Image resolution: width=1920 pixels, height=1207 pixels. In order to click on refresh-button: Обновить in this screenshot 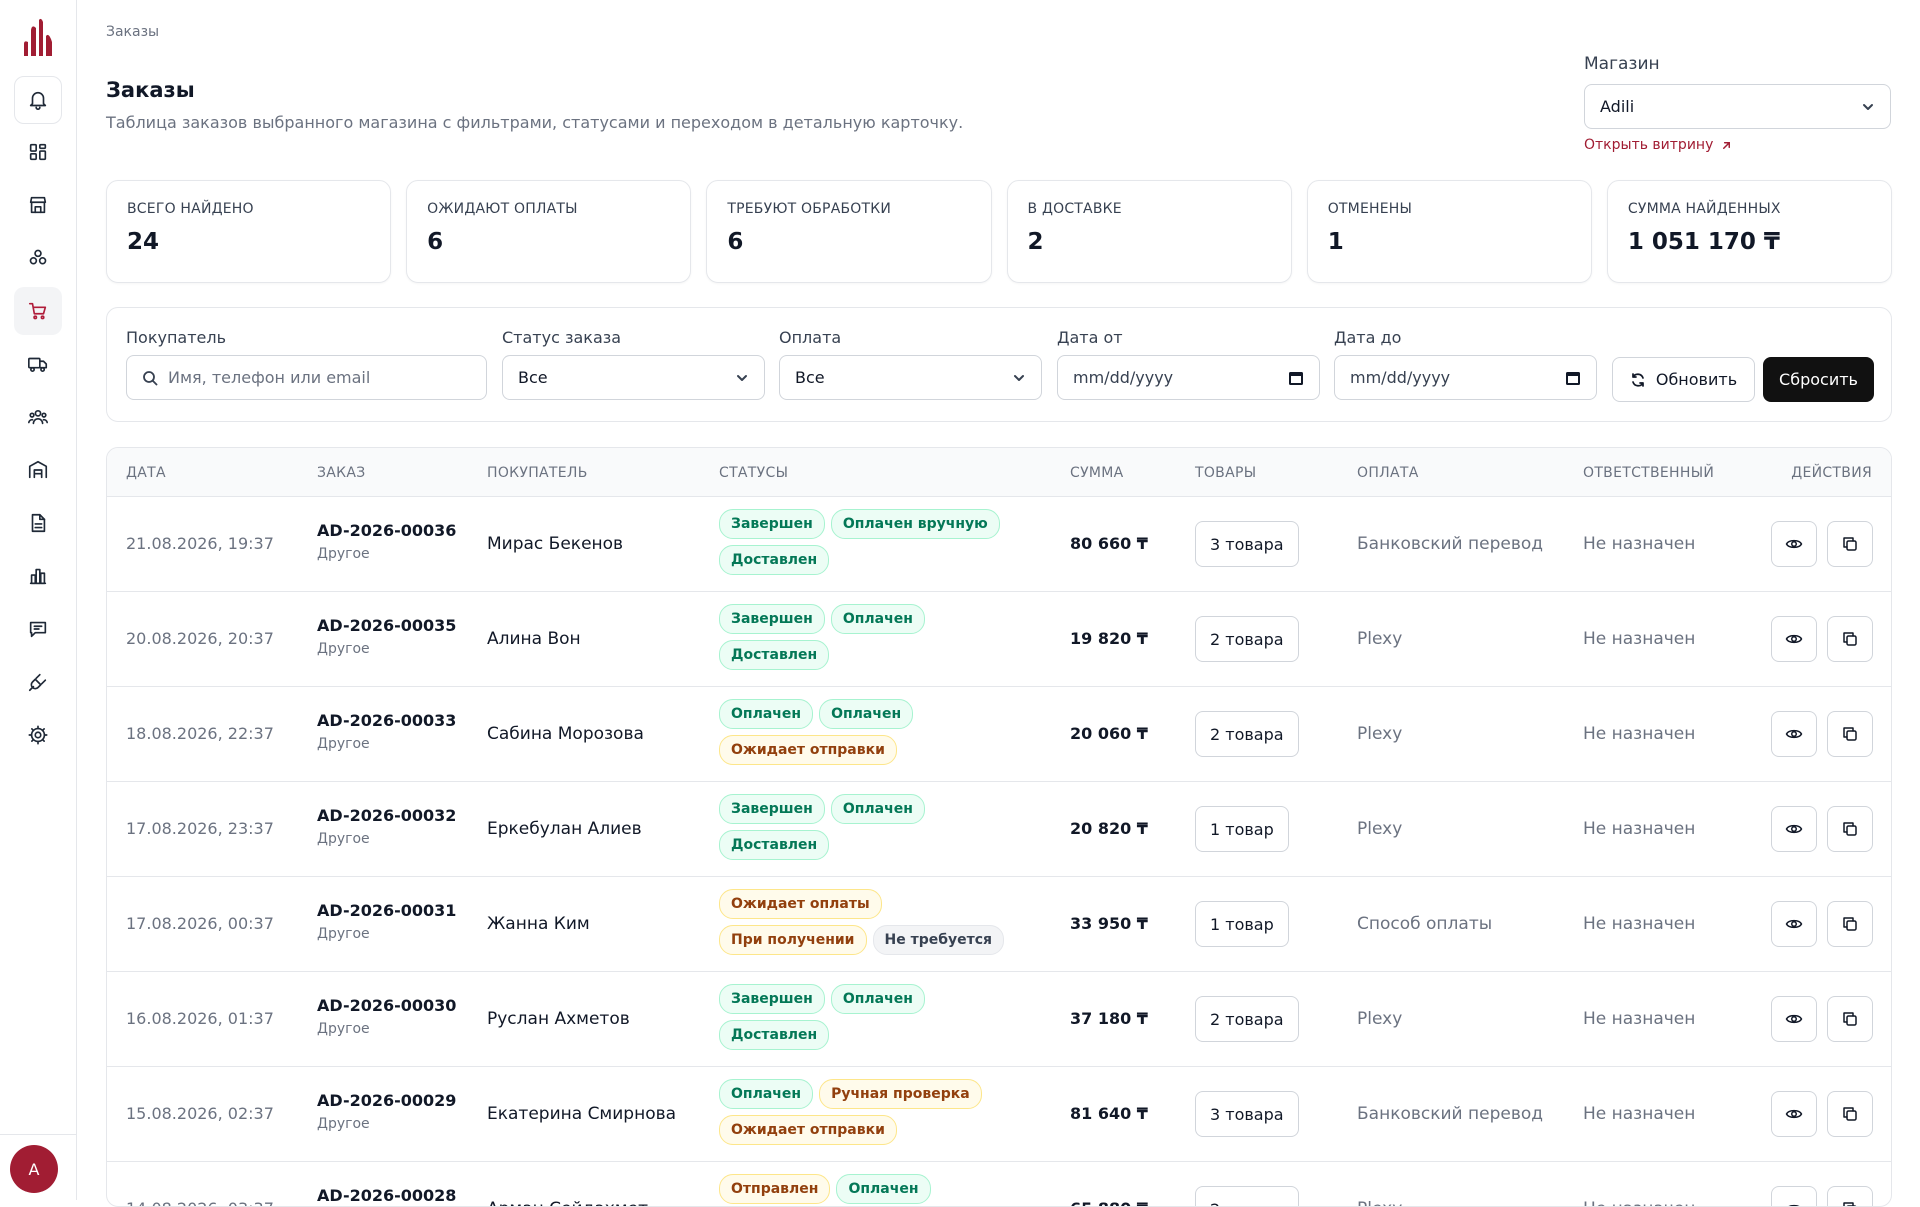, I will do `click(1683, 379)`.